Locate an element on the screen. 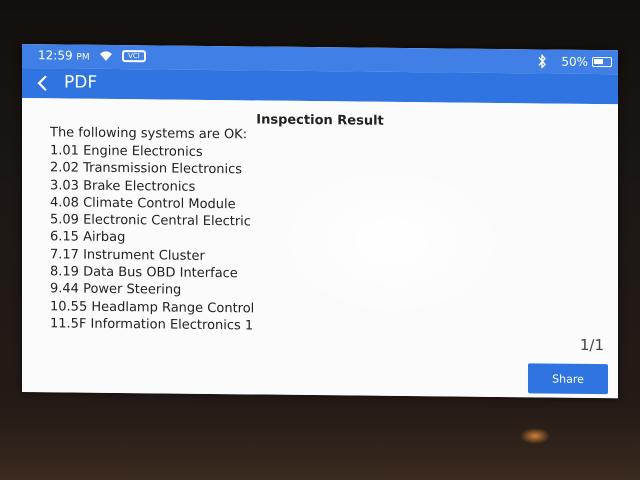 The width and height of the screenshot is (640, 480). battery-icon is located at coordinates (602, 62).